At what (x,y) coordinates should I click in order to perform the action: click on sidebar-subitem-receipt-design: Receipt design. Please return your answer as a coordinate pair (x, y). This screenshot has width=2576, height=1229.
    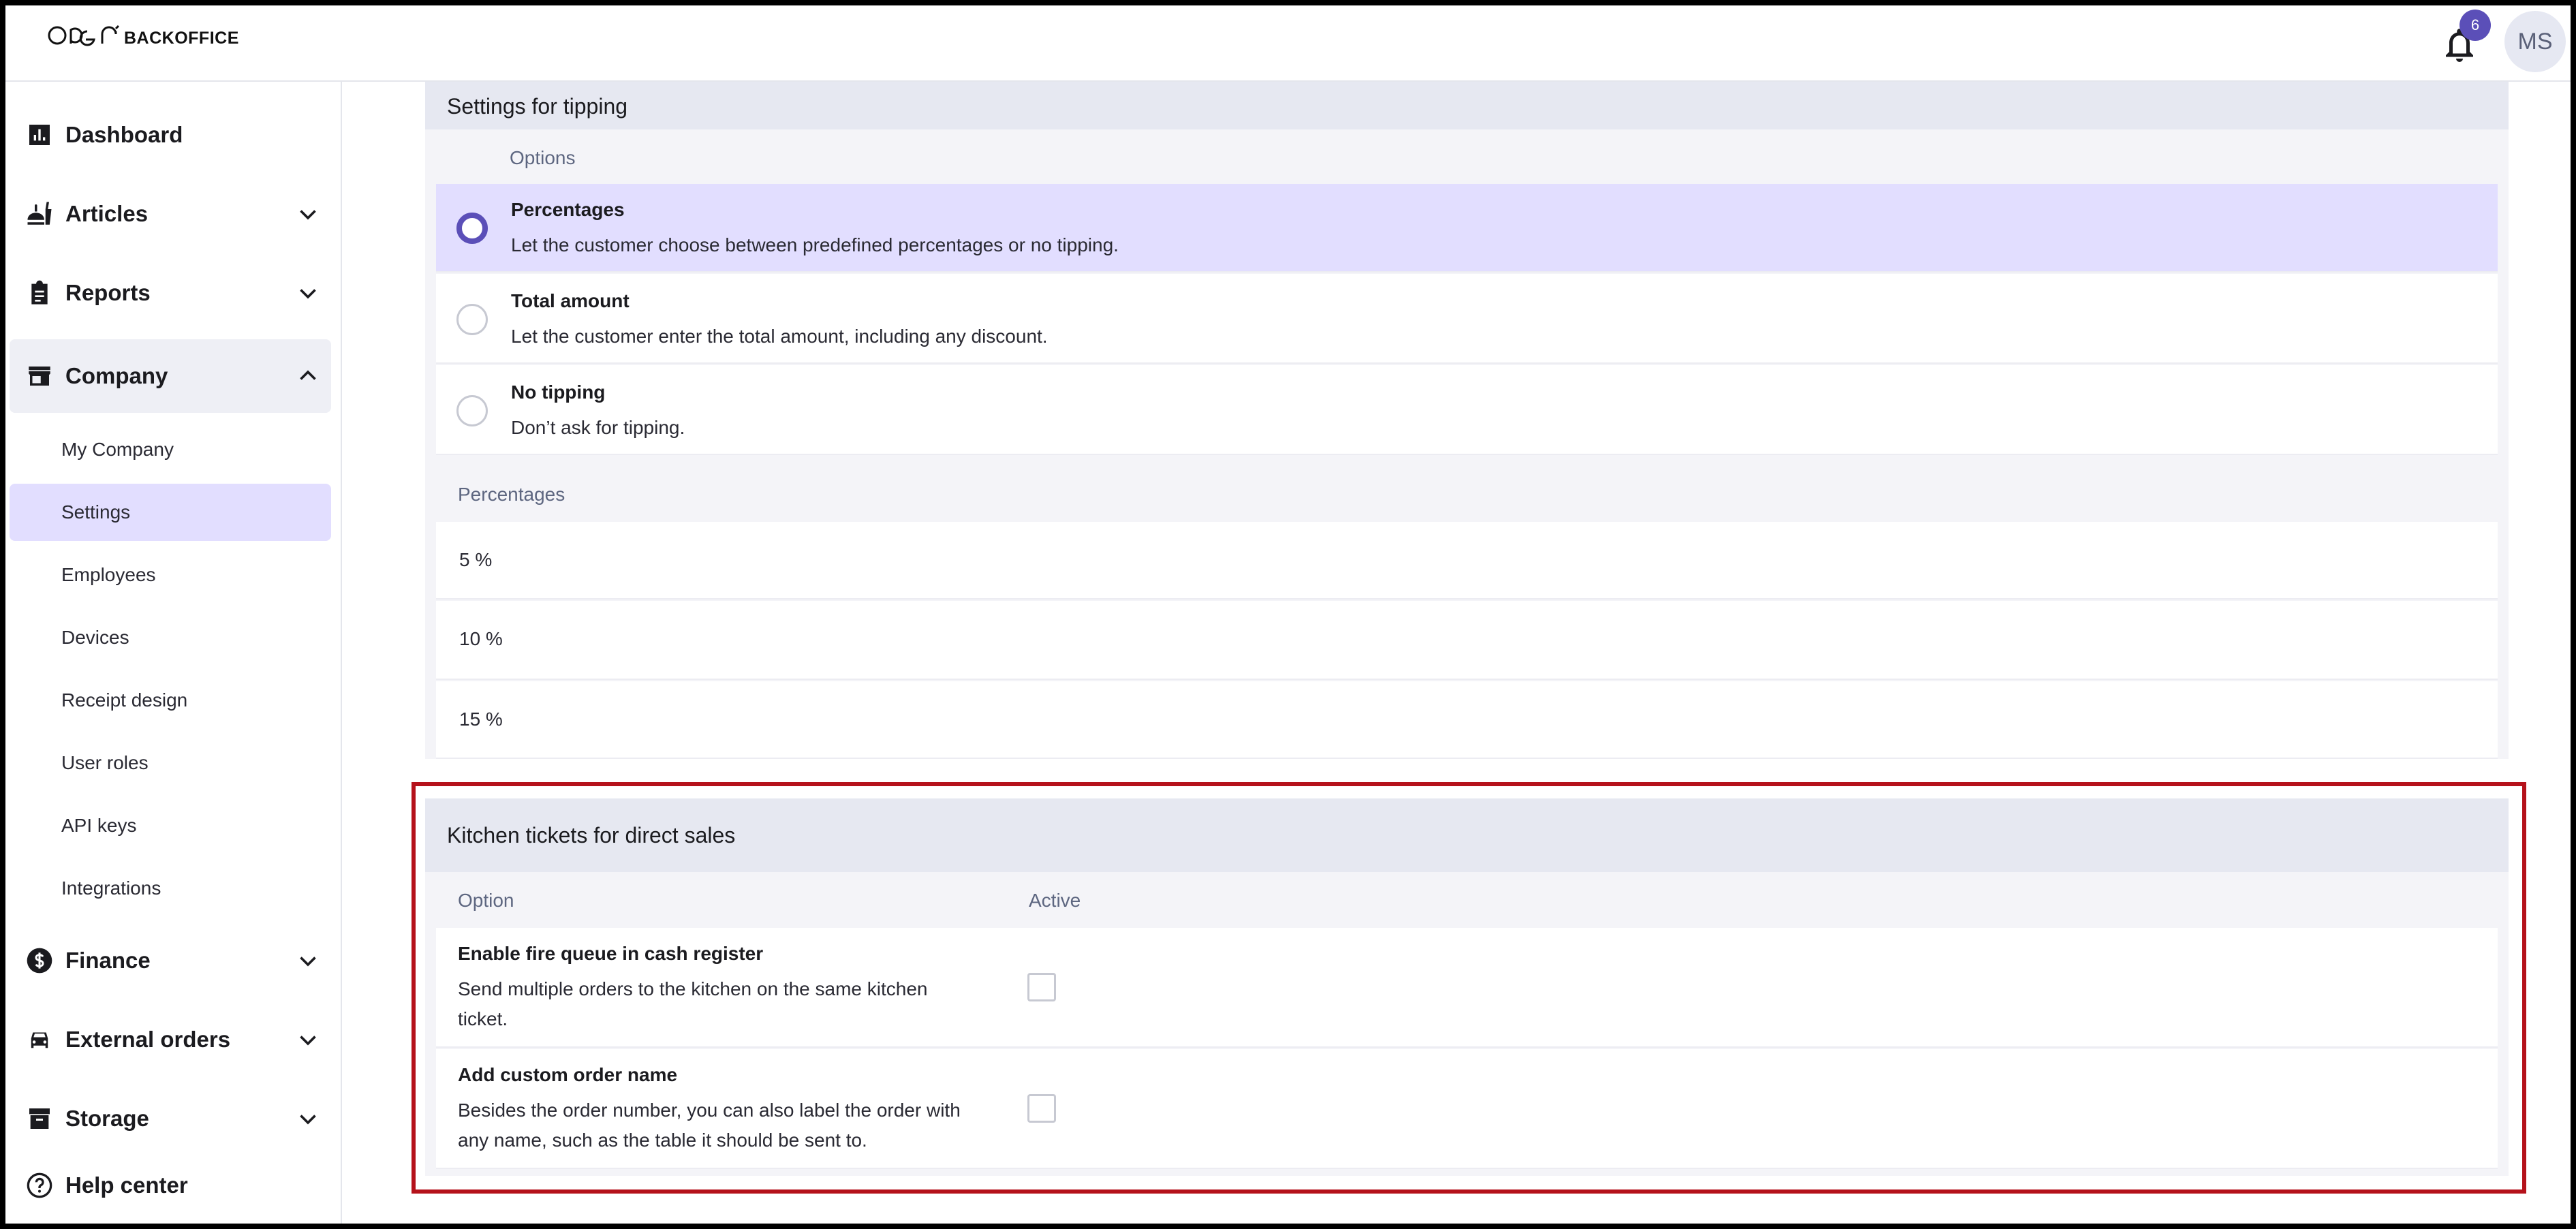
    Looking at the image, I should click on (170, 700).